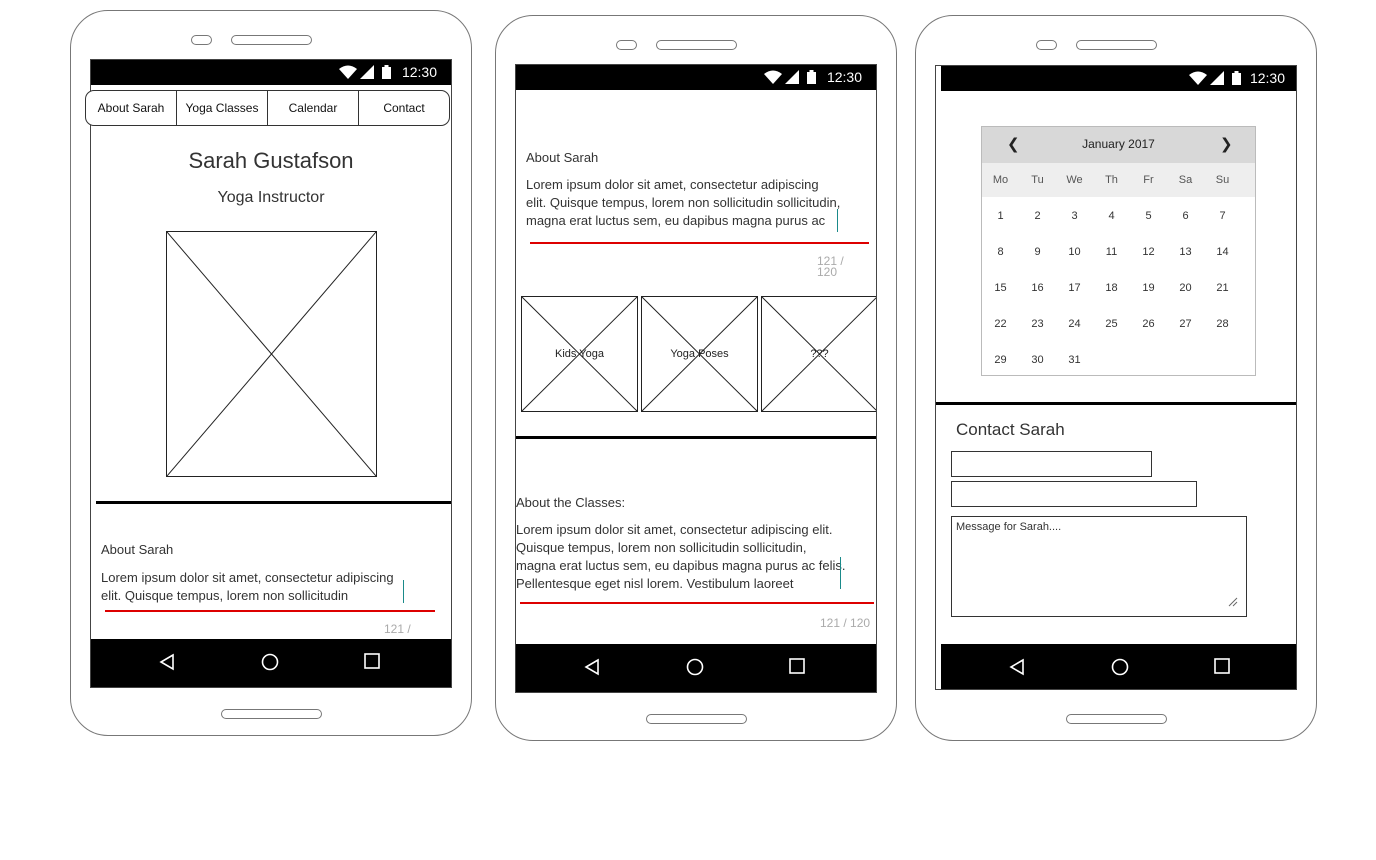 This screenshot has width=1376, height=860. What do you see at coordinates (1148, 252) in the screenshot?
I see `calendar-day: 12` at bounding box center [1148, 252].